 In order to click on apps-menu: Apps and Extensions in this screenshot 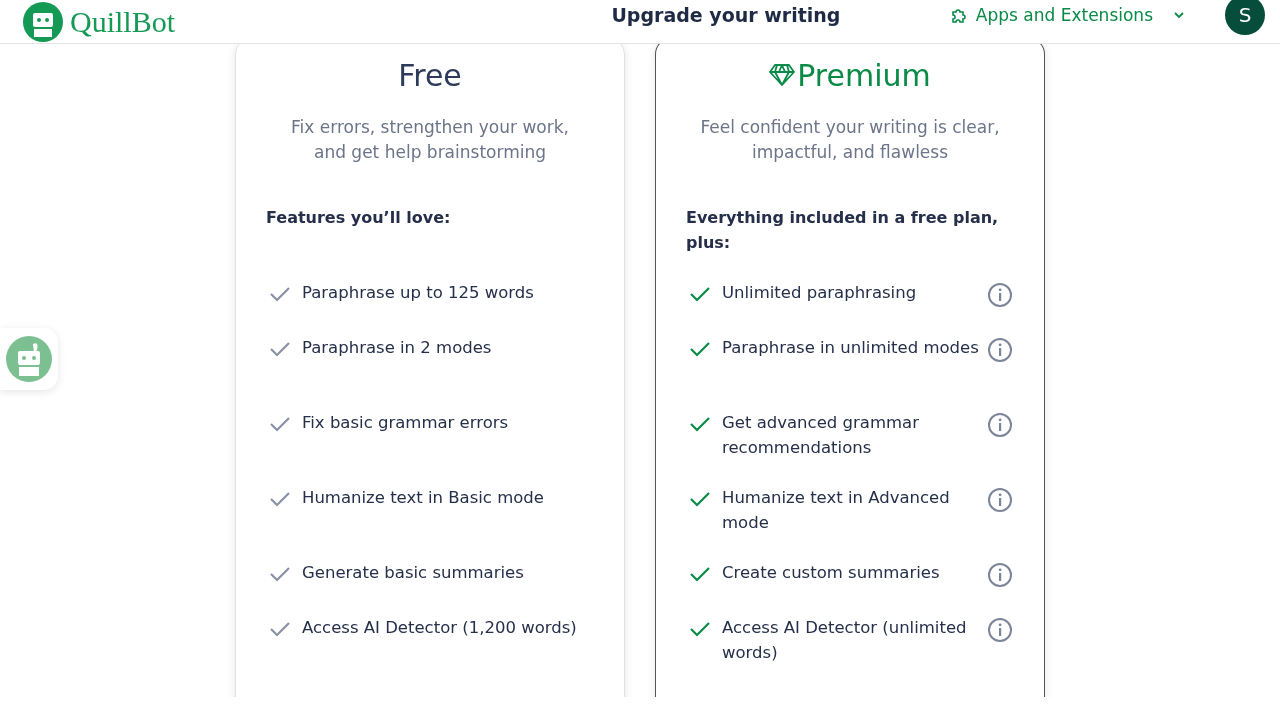, I will do `click(1067, 14)`.